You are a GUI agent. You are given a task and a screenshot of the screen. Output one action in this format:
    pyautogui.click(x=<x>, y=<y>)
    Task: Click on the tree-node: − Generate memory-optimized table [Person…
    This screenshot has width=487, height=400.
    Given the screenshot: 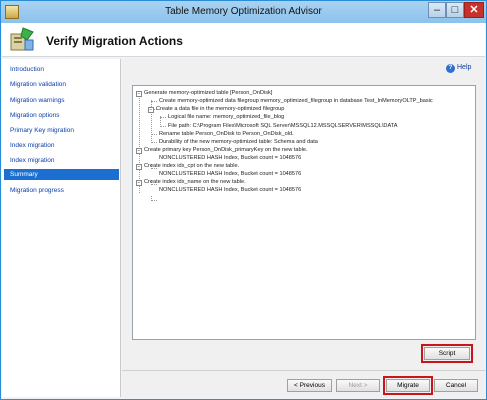 What is the action you would take?
    pyautogui.click(x=204, y=93)
    